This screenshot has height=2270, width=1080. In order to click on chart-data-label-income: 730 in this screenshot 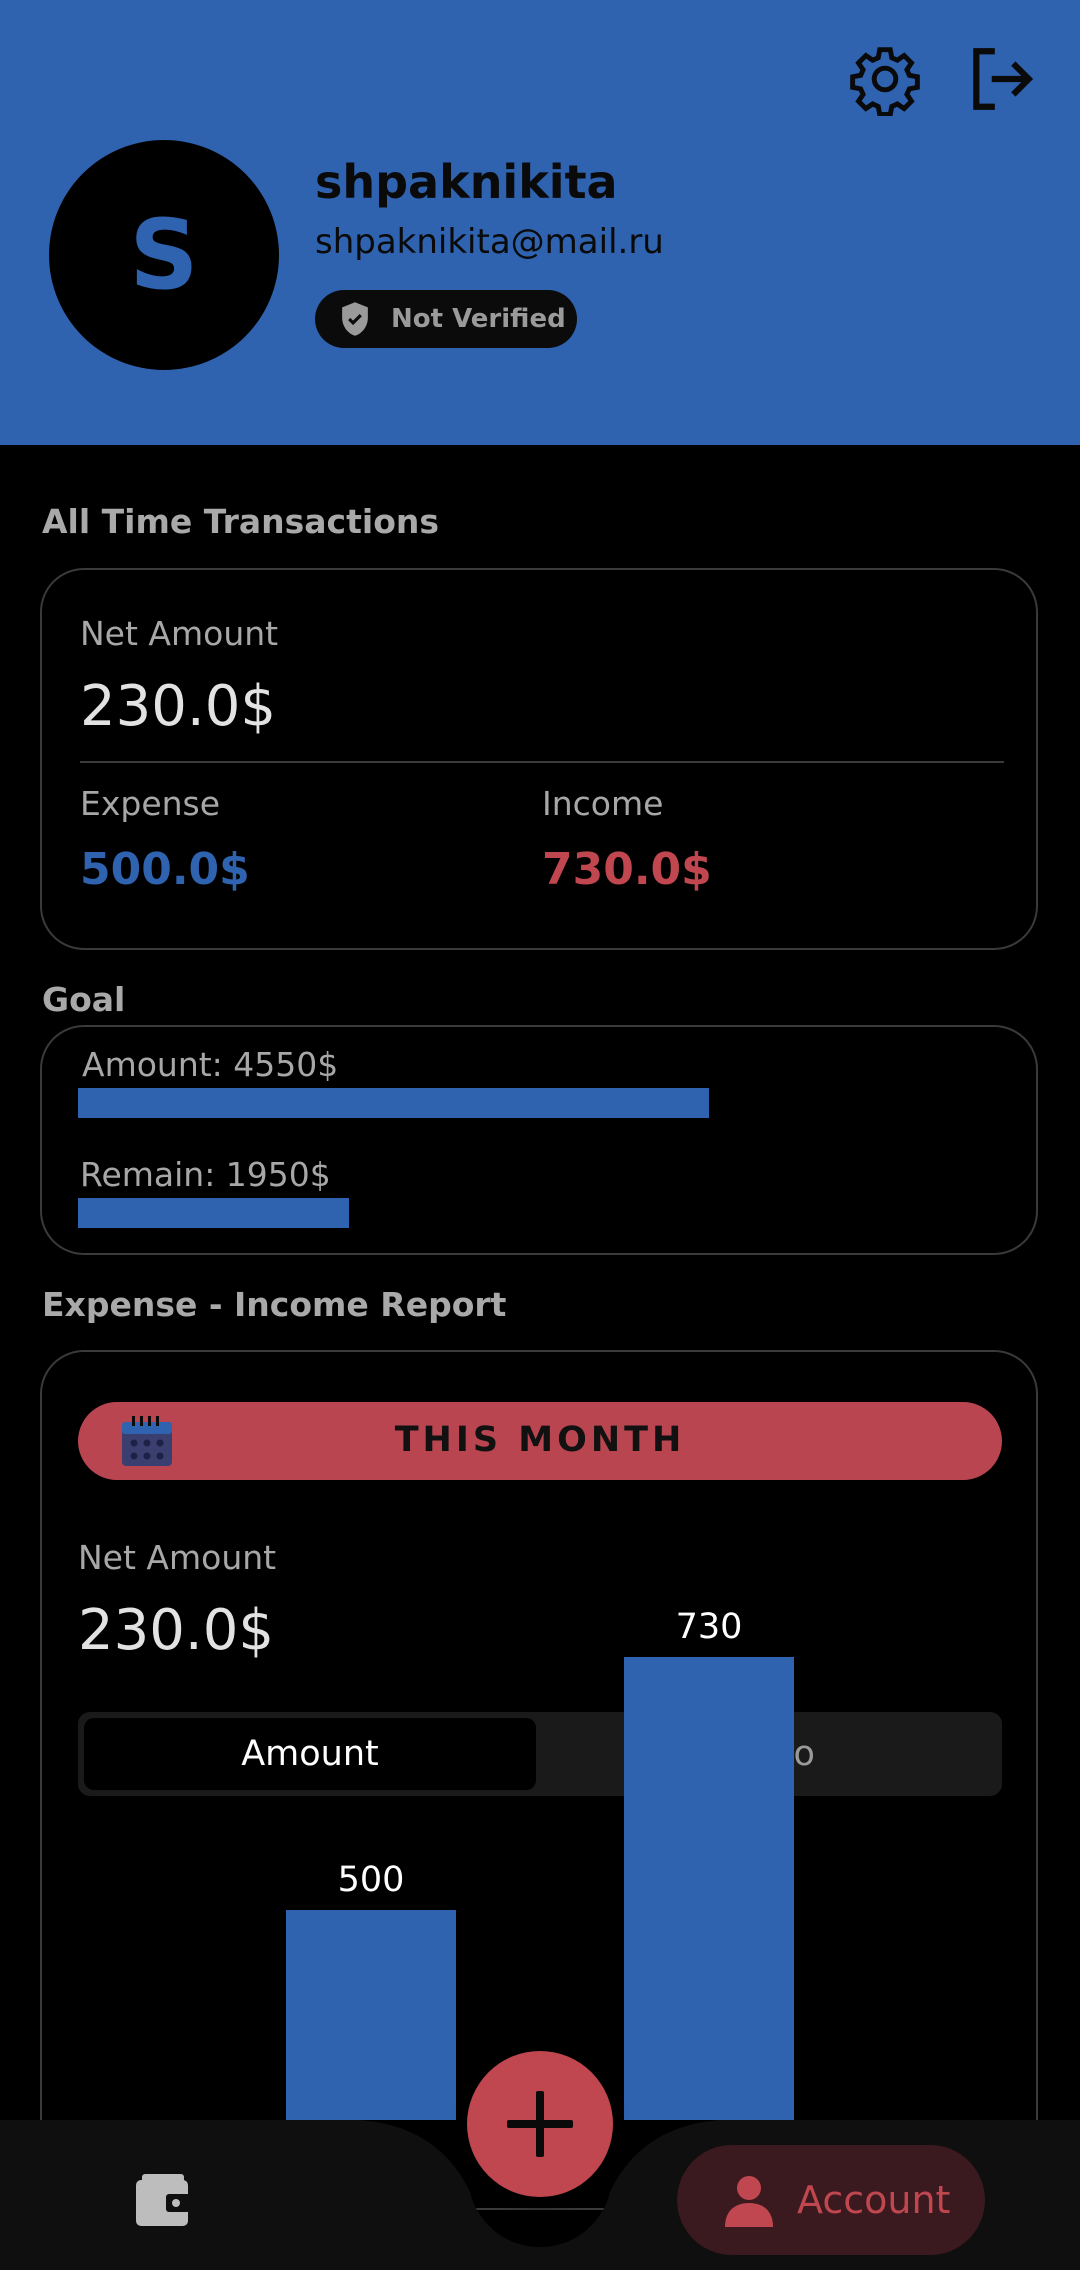, I will do `click(709, 1627)`.